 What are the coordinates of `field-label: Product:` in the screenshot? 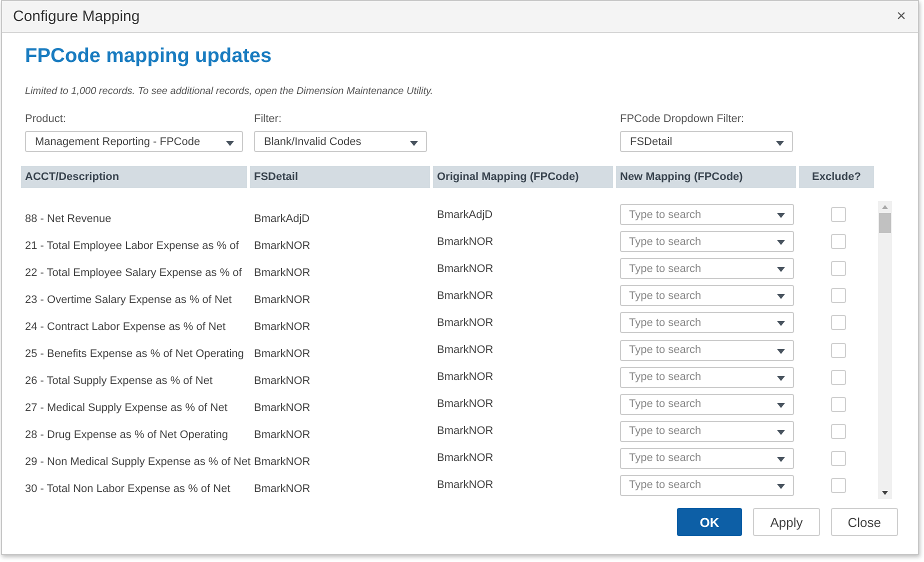 It's located at (46, 119).